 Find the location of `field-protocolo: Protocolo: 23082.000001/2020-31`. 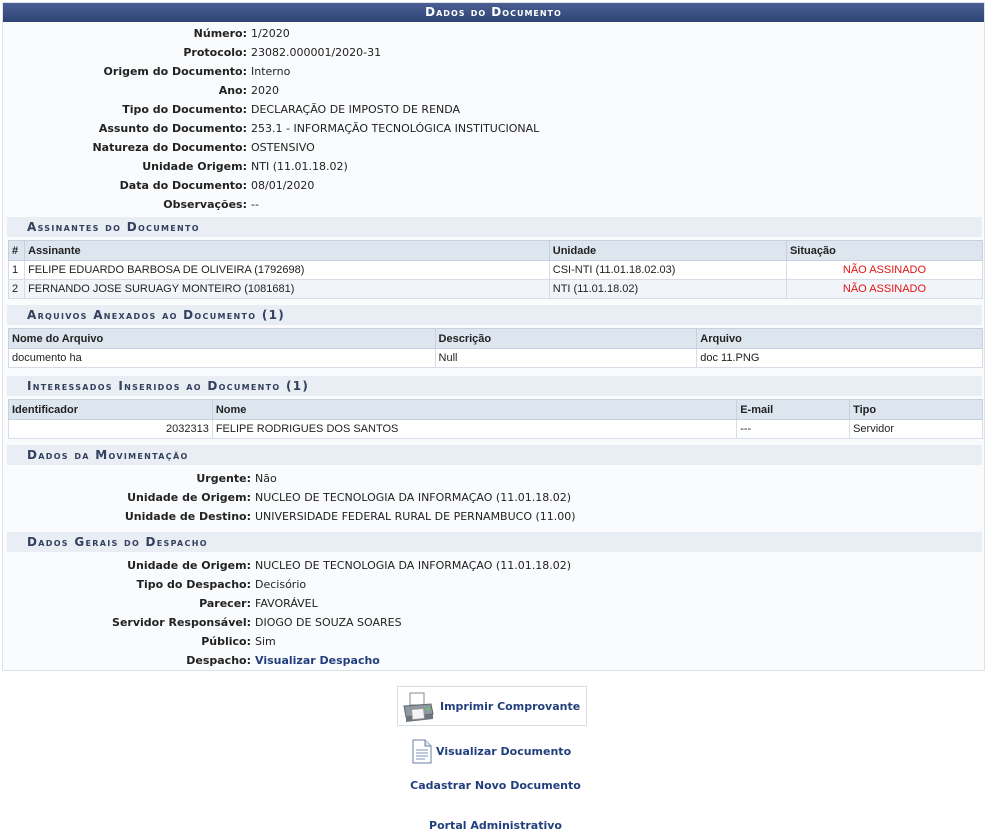

field-protocolo: Protocolo: 23082.000001/2020-31 is located at coordinates (282, 52).